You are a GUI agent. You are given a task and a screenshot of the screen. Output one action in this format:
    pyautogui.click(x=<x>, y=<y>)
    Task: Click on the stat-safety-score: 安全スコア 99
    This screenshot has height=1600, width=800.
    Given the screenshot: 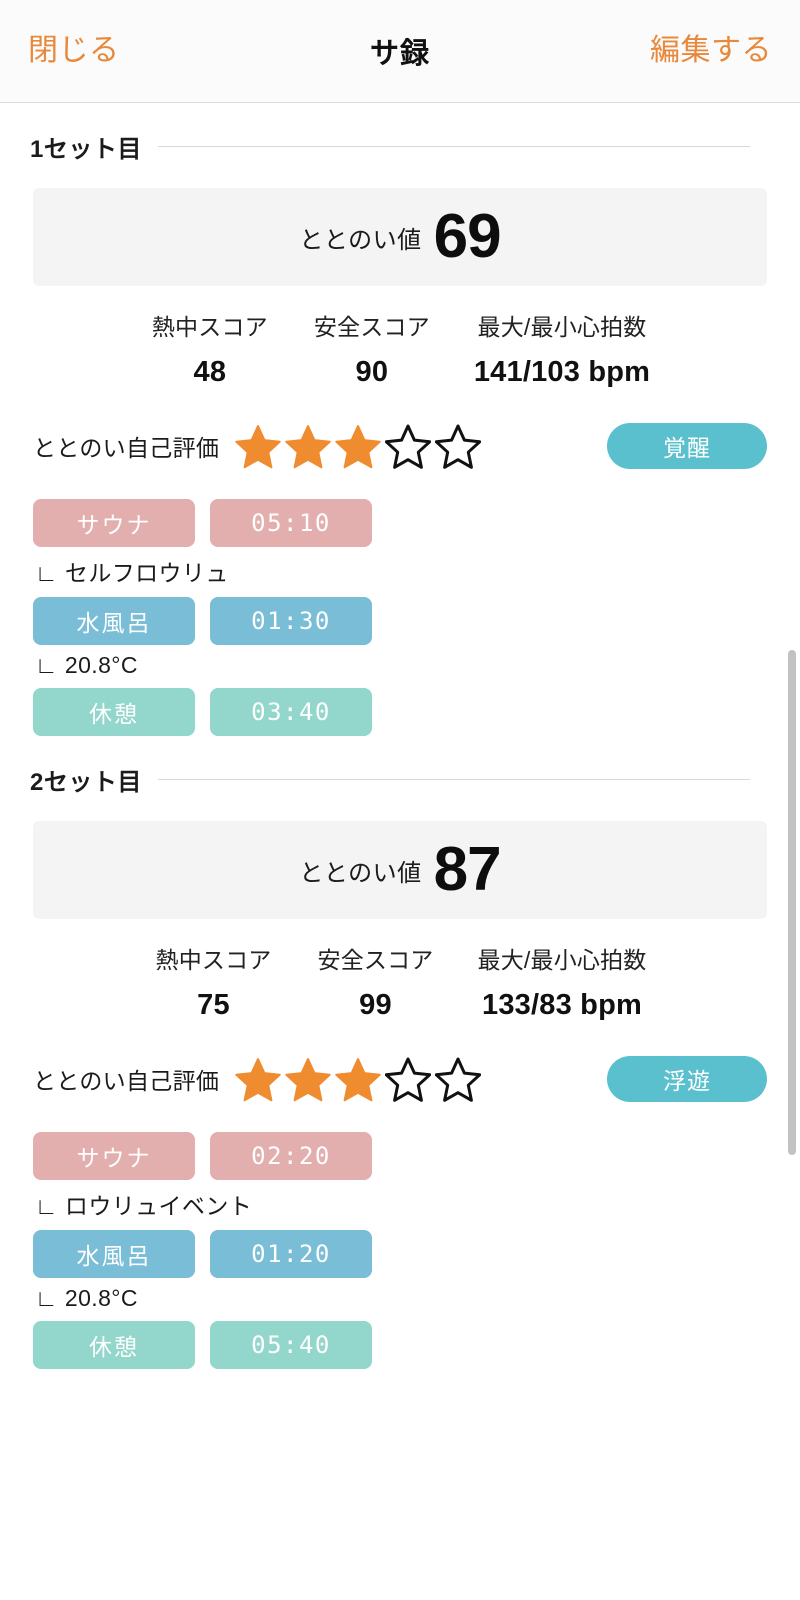 What is the action you would take?
    pyautogui.click(x=376, y=981)
    